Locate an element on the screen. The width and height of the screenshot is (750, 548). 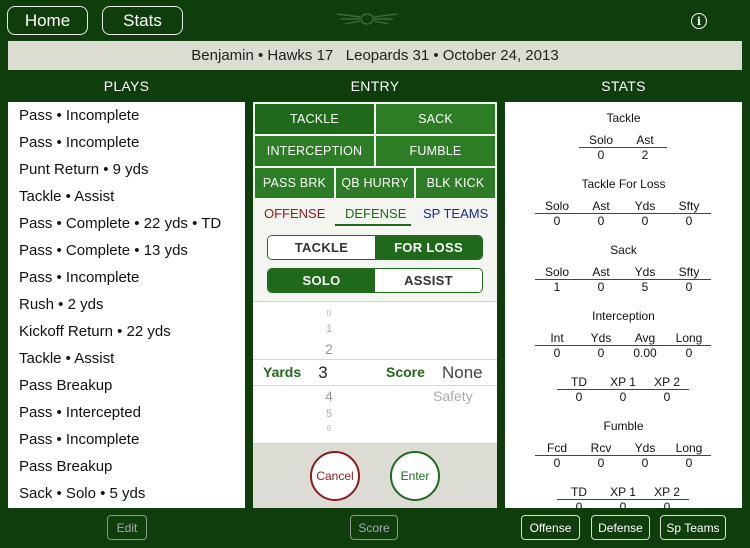
tackle-button: TACKLE is located at coordinates (314, 119).